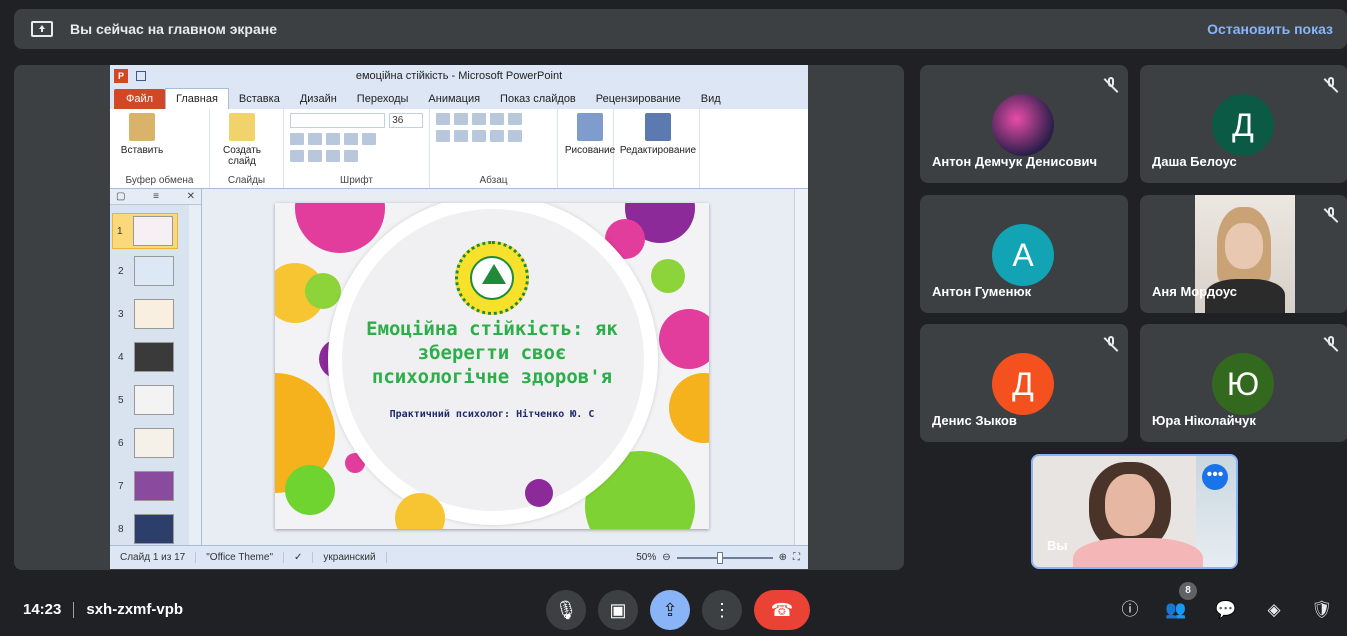  I want to click on thumbnail-1: 1, so click(145, 231).